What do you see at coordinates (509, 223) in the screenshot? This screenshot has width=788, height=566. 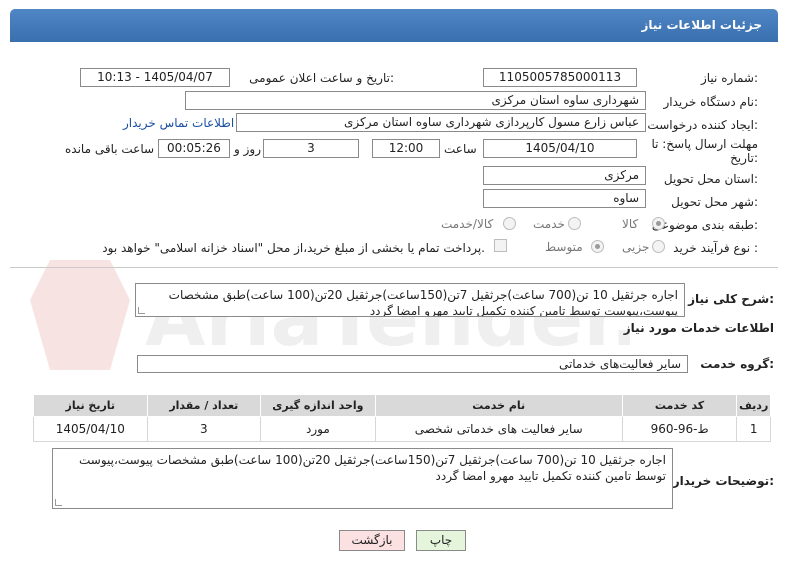 I see `category-radio-goods-service` at bounding box center [509, 223].